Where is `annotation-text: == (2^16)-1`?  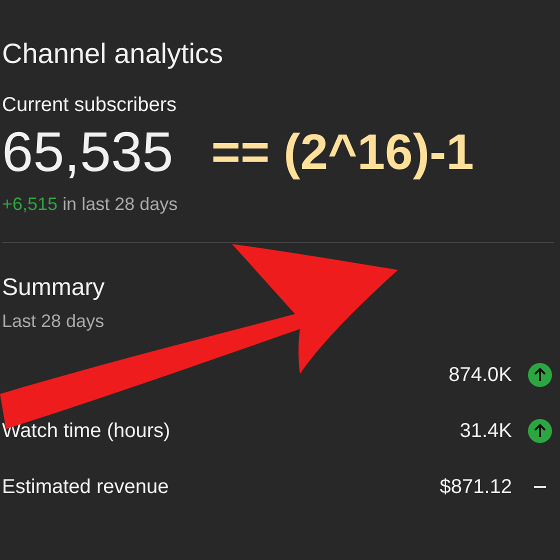
annotation-text: == (2^16)-1 is located at coordinates (342, 152).